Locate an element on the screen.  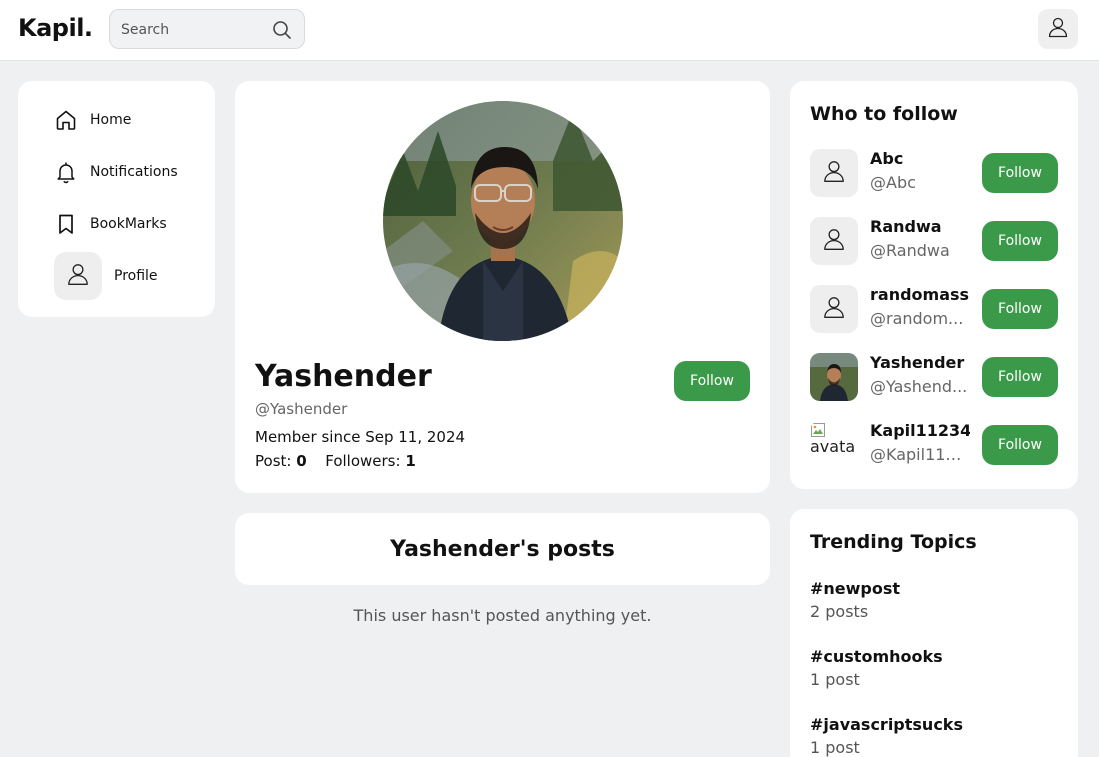
search-icon is located at coordinates (282, 30).